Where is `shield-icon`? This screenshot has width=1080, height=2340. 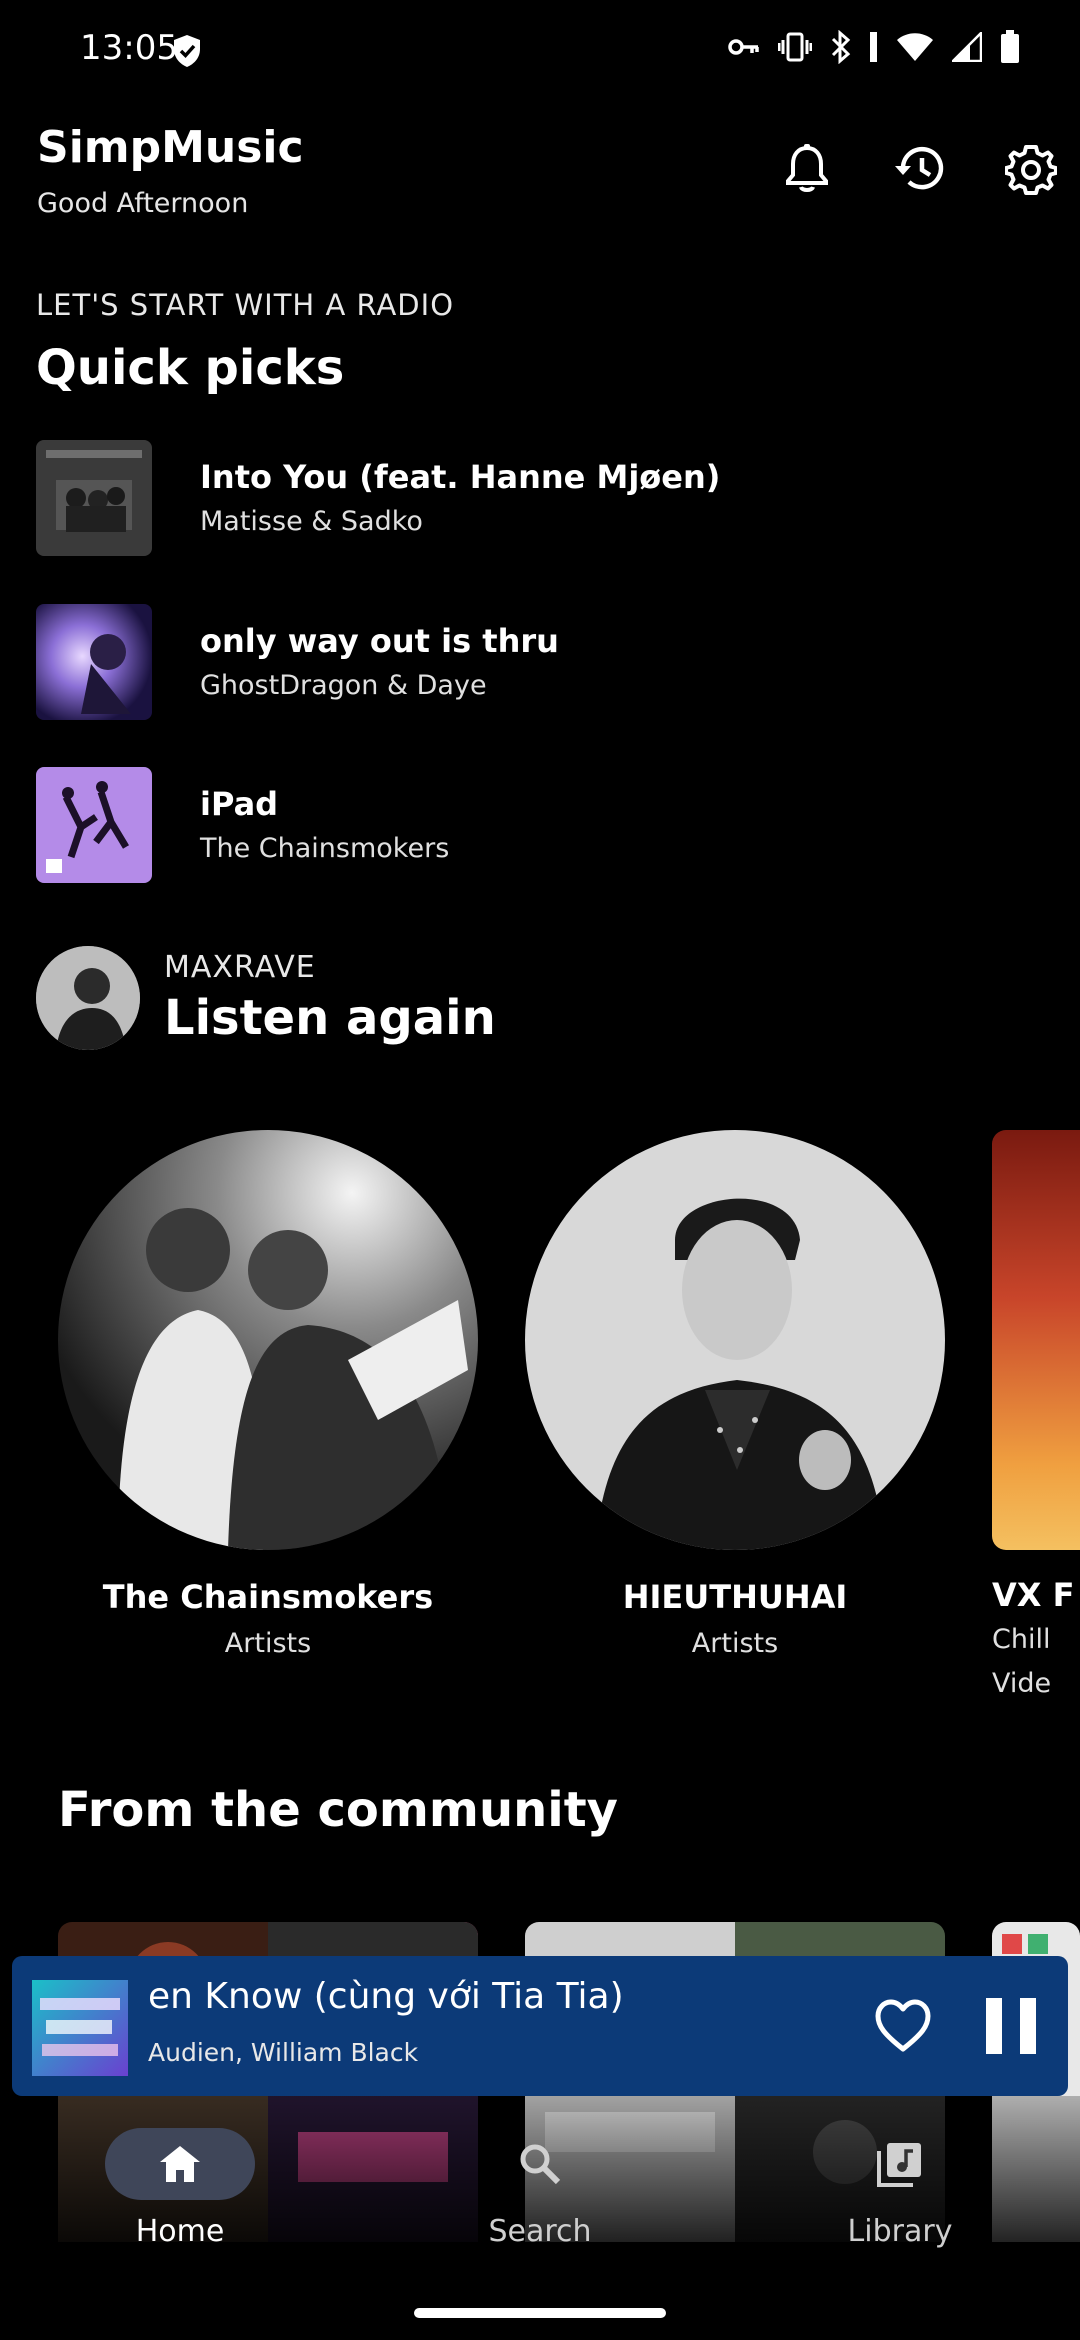
shield-icon is located at coordinates (187, 51).